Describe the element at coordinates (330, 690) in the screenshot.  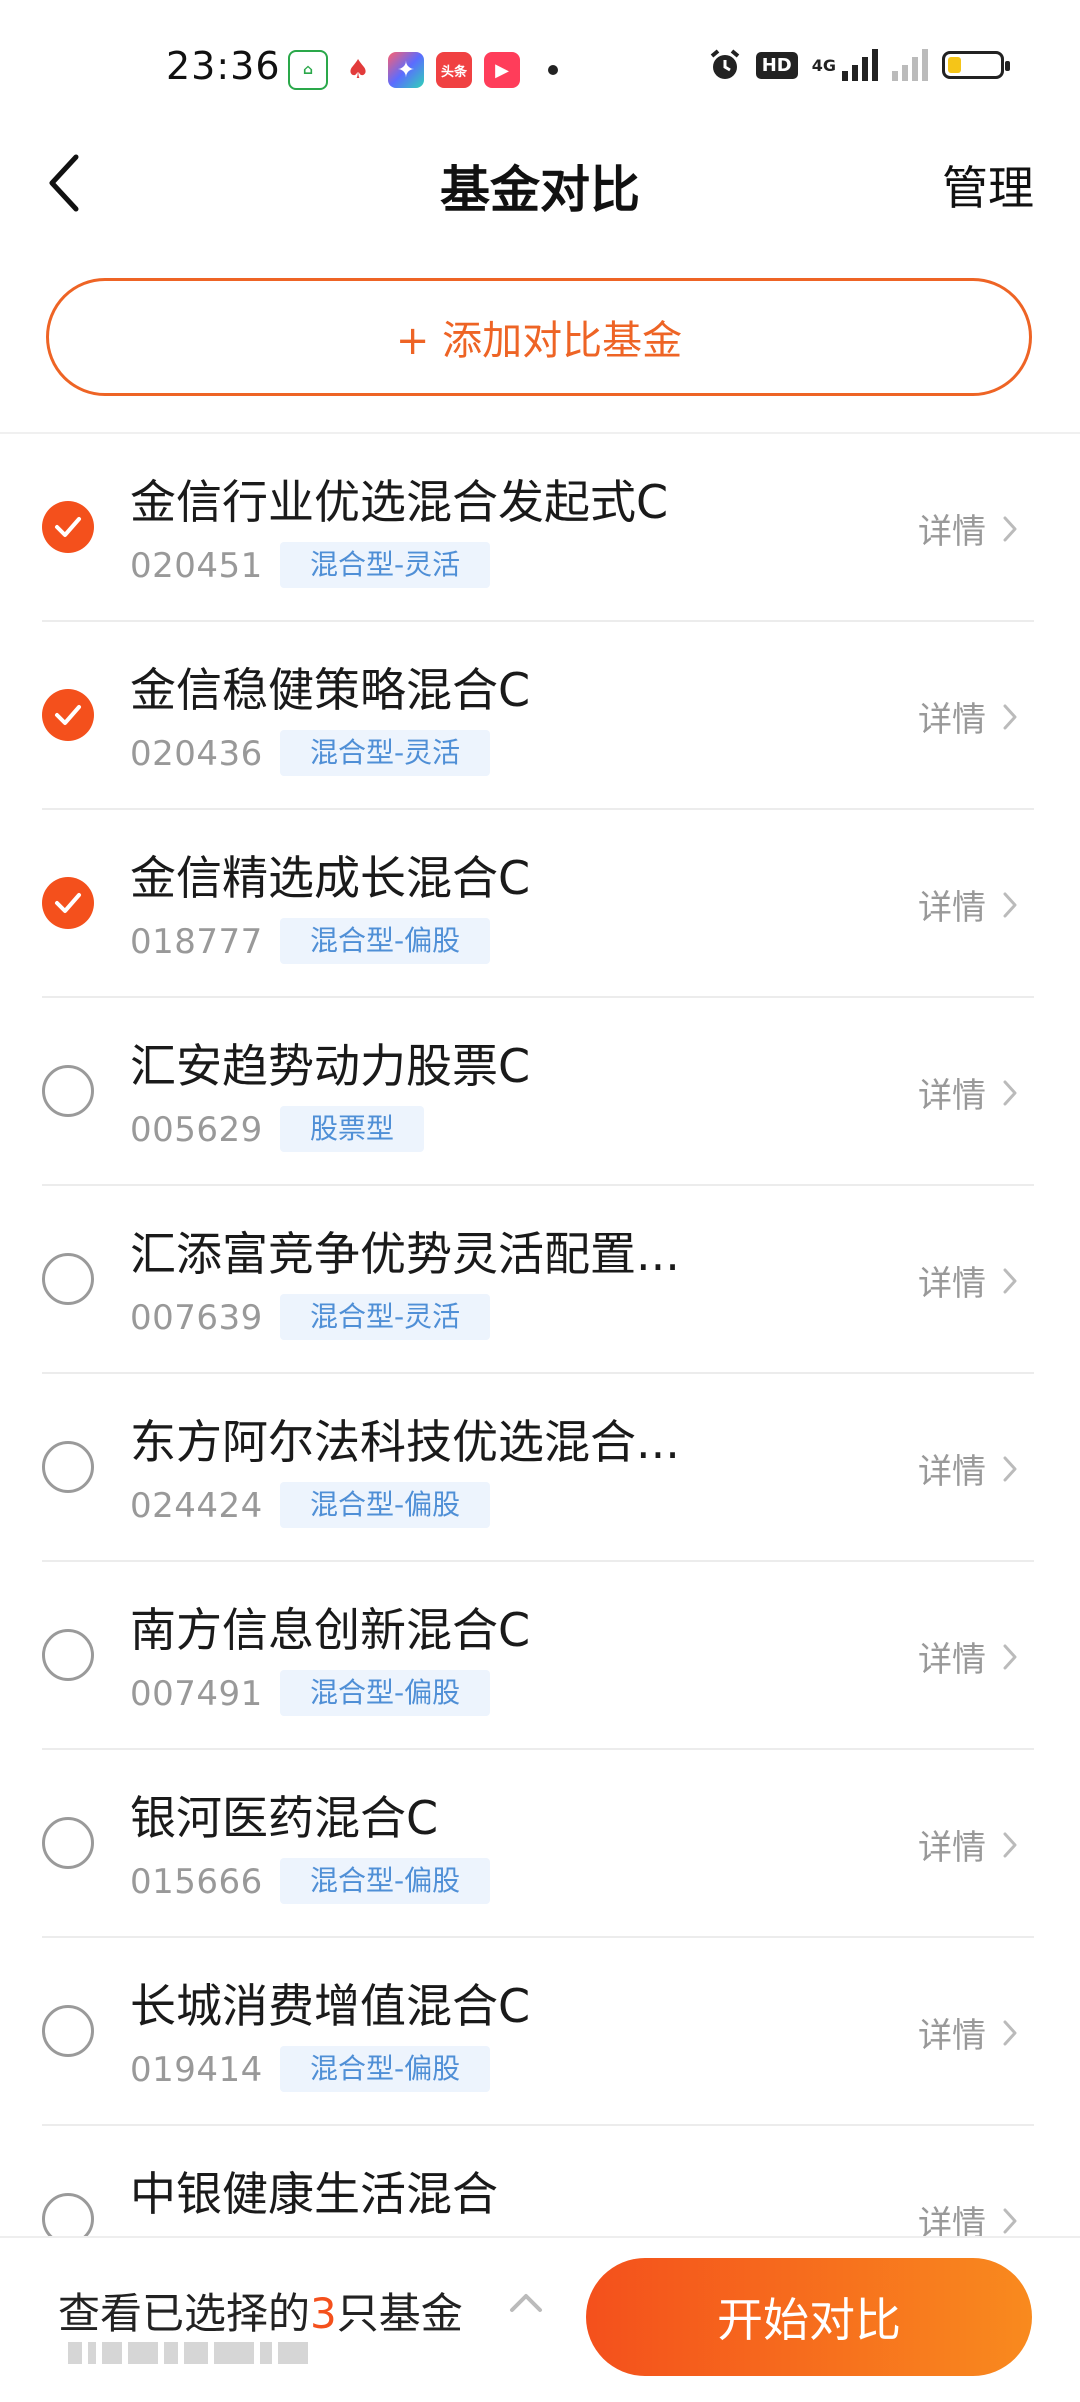
I see `fund-name: 金信稳健策略混合C` at that location.